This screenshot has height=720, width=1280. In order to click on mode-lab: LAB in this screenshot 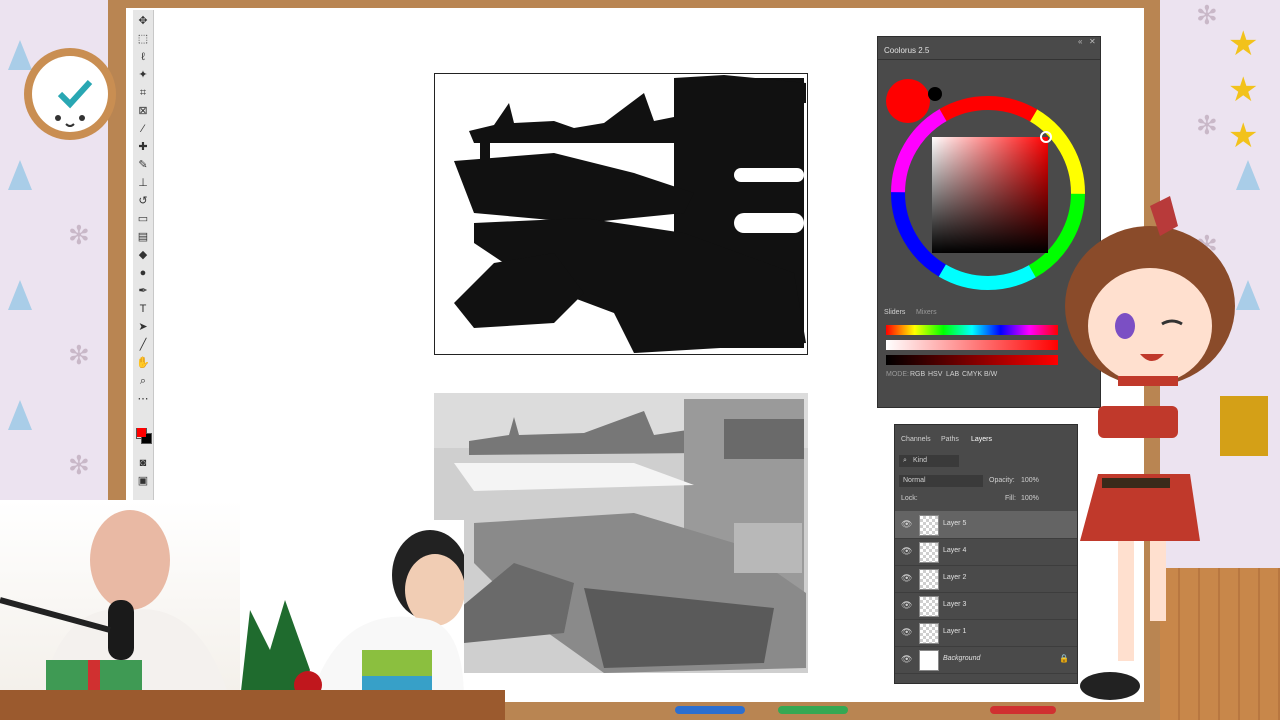, I will do `click(952, 374)`.